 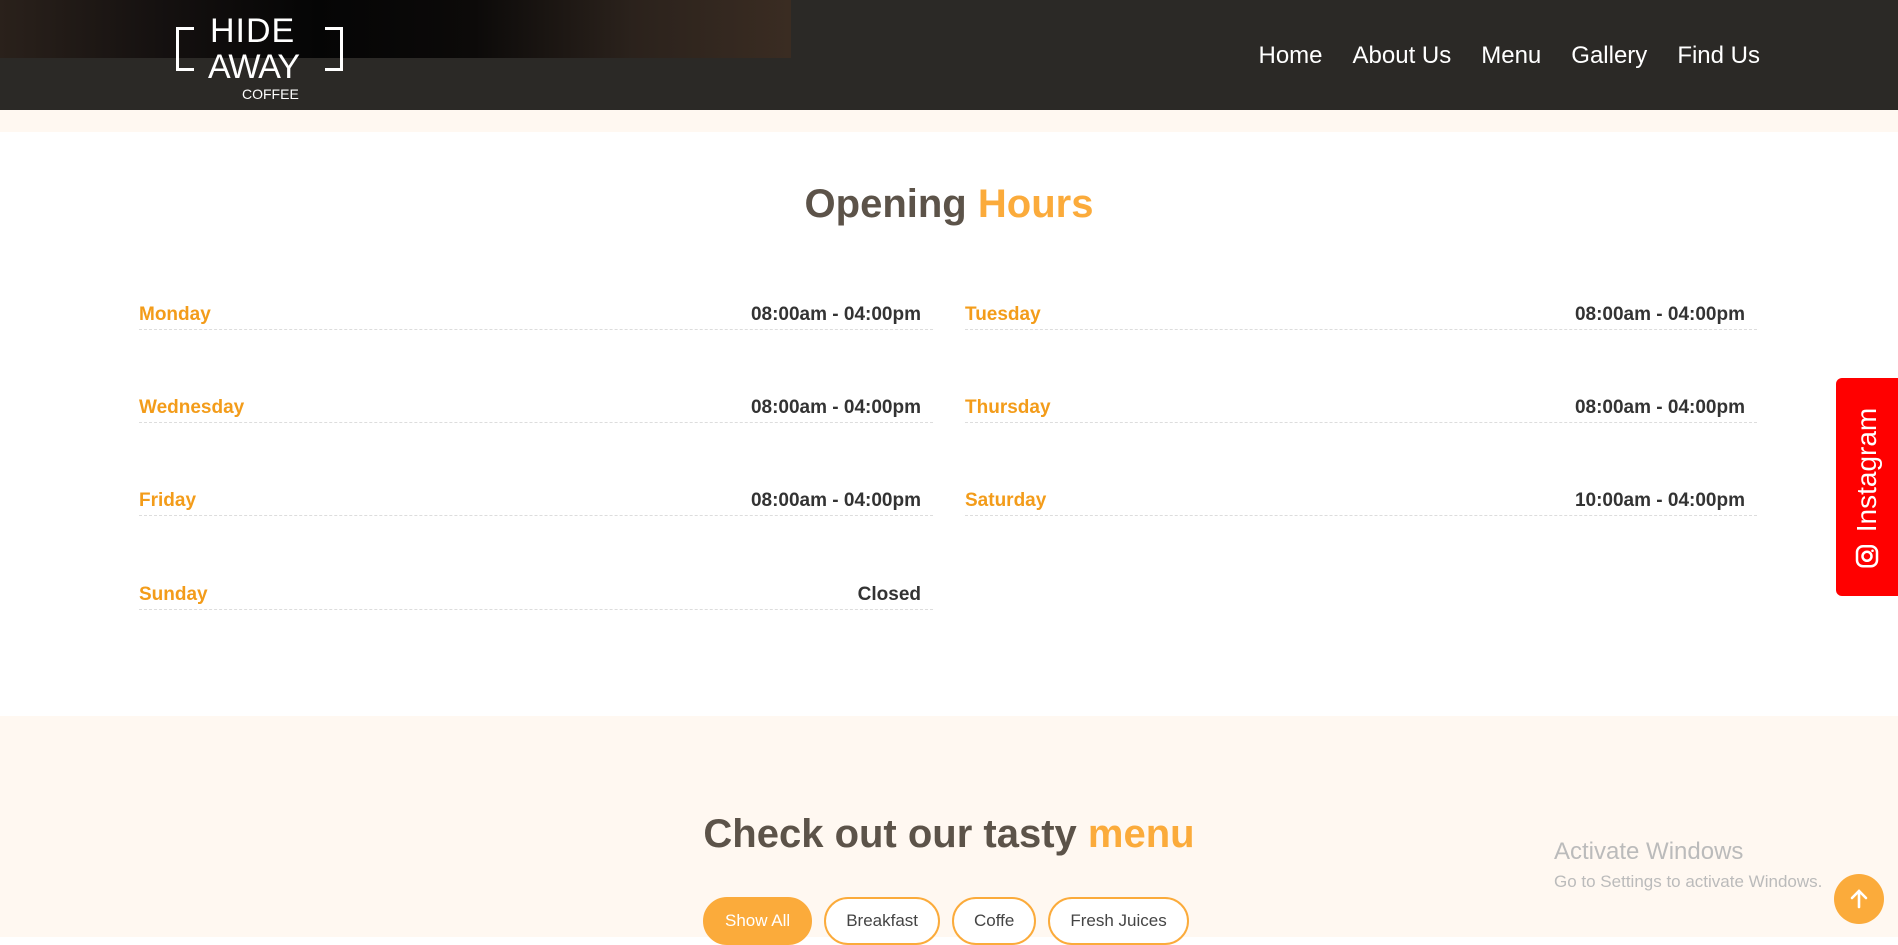 What do you see at coordinates (1118, 921) in the screenshot?
I see `filter-fresh-juices: Fresh Juices` at bounding box center [1118, 921].